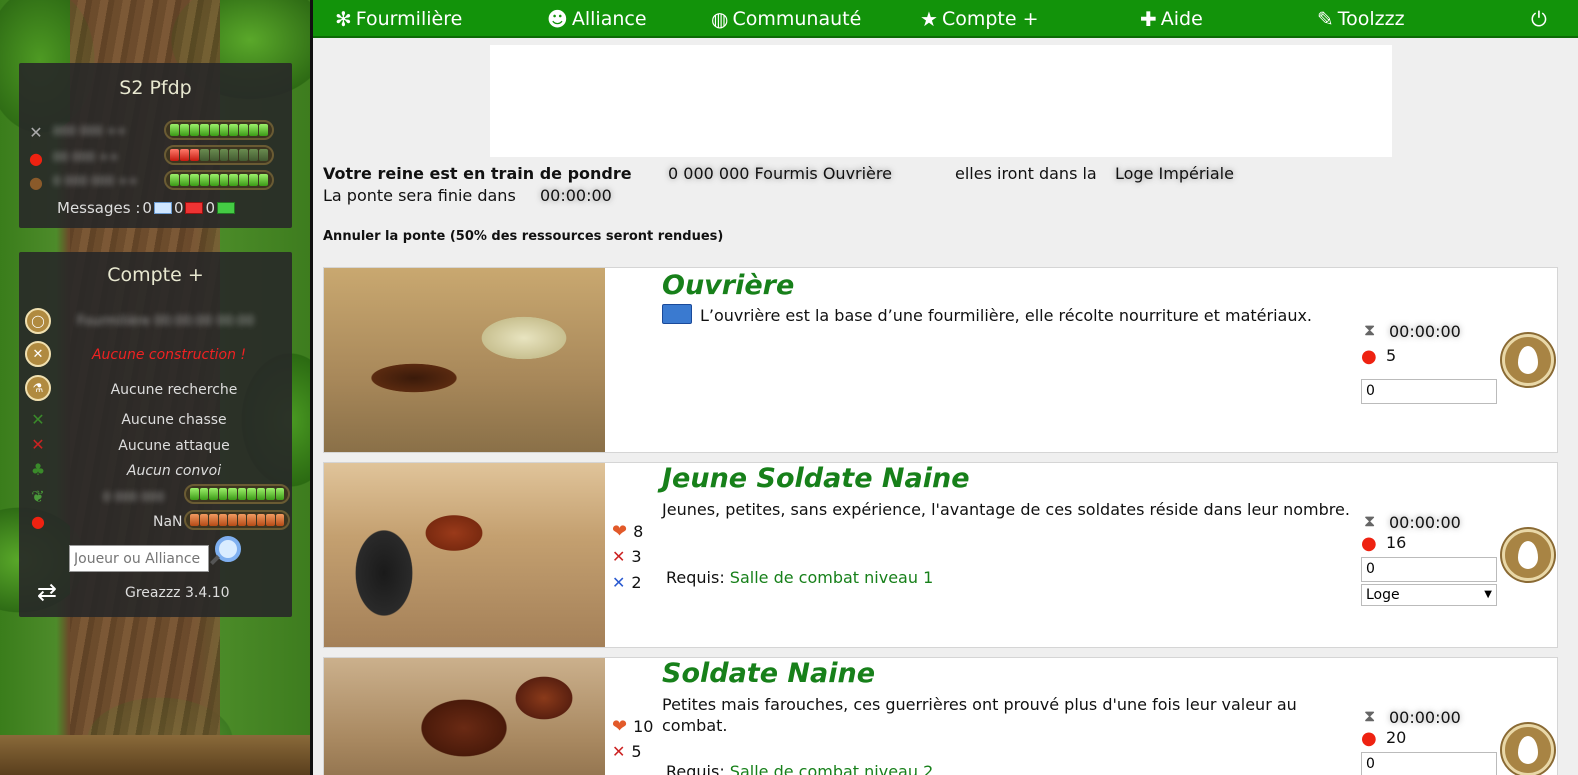  I want to click on star-icon: ★, so click(929, 19).